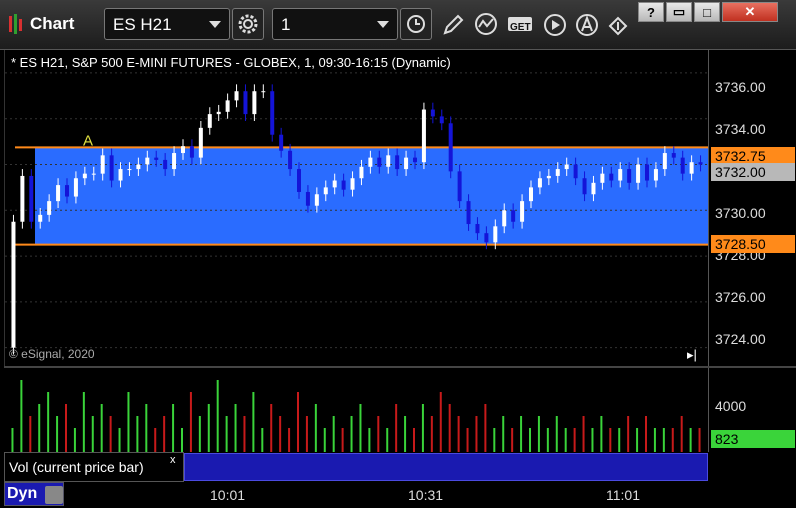  Describe the element at coordinates (692, 355) in the screenshot. I see `scroll-to-end-icon: ▸|` at that location.